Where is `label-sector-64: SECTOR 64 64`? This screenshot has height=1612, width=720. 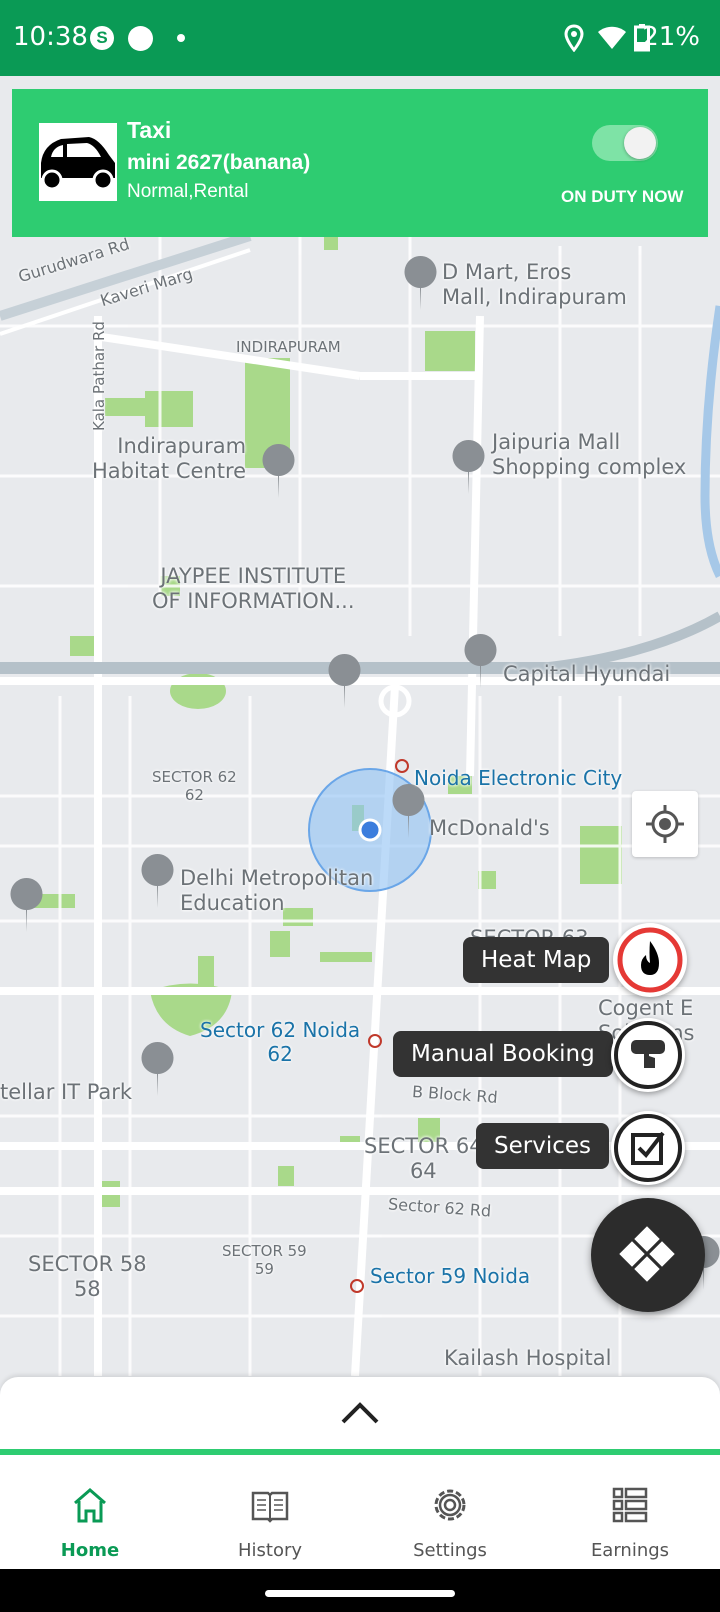 label-sector-64: SECTOR 64 64 is located at coordinates (423, 1159).